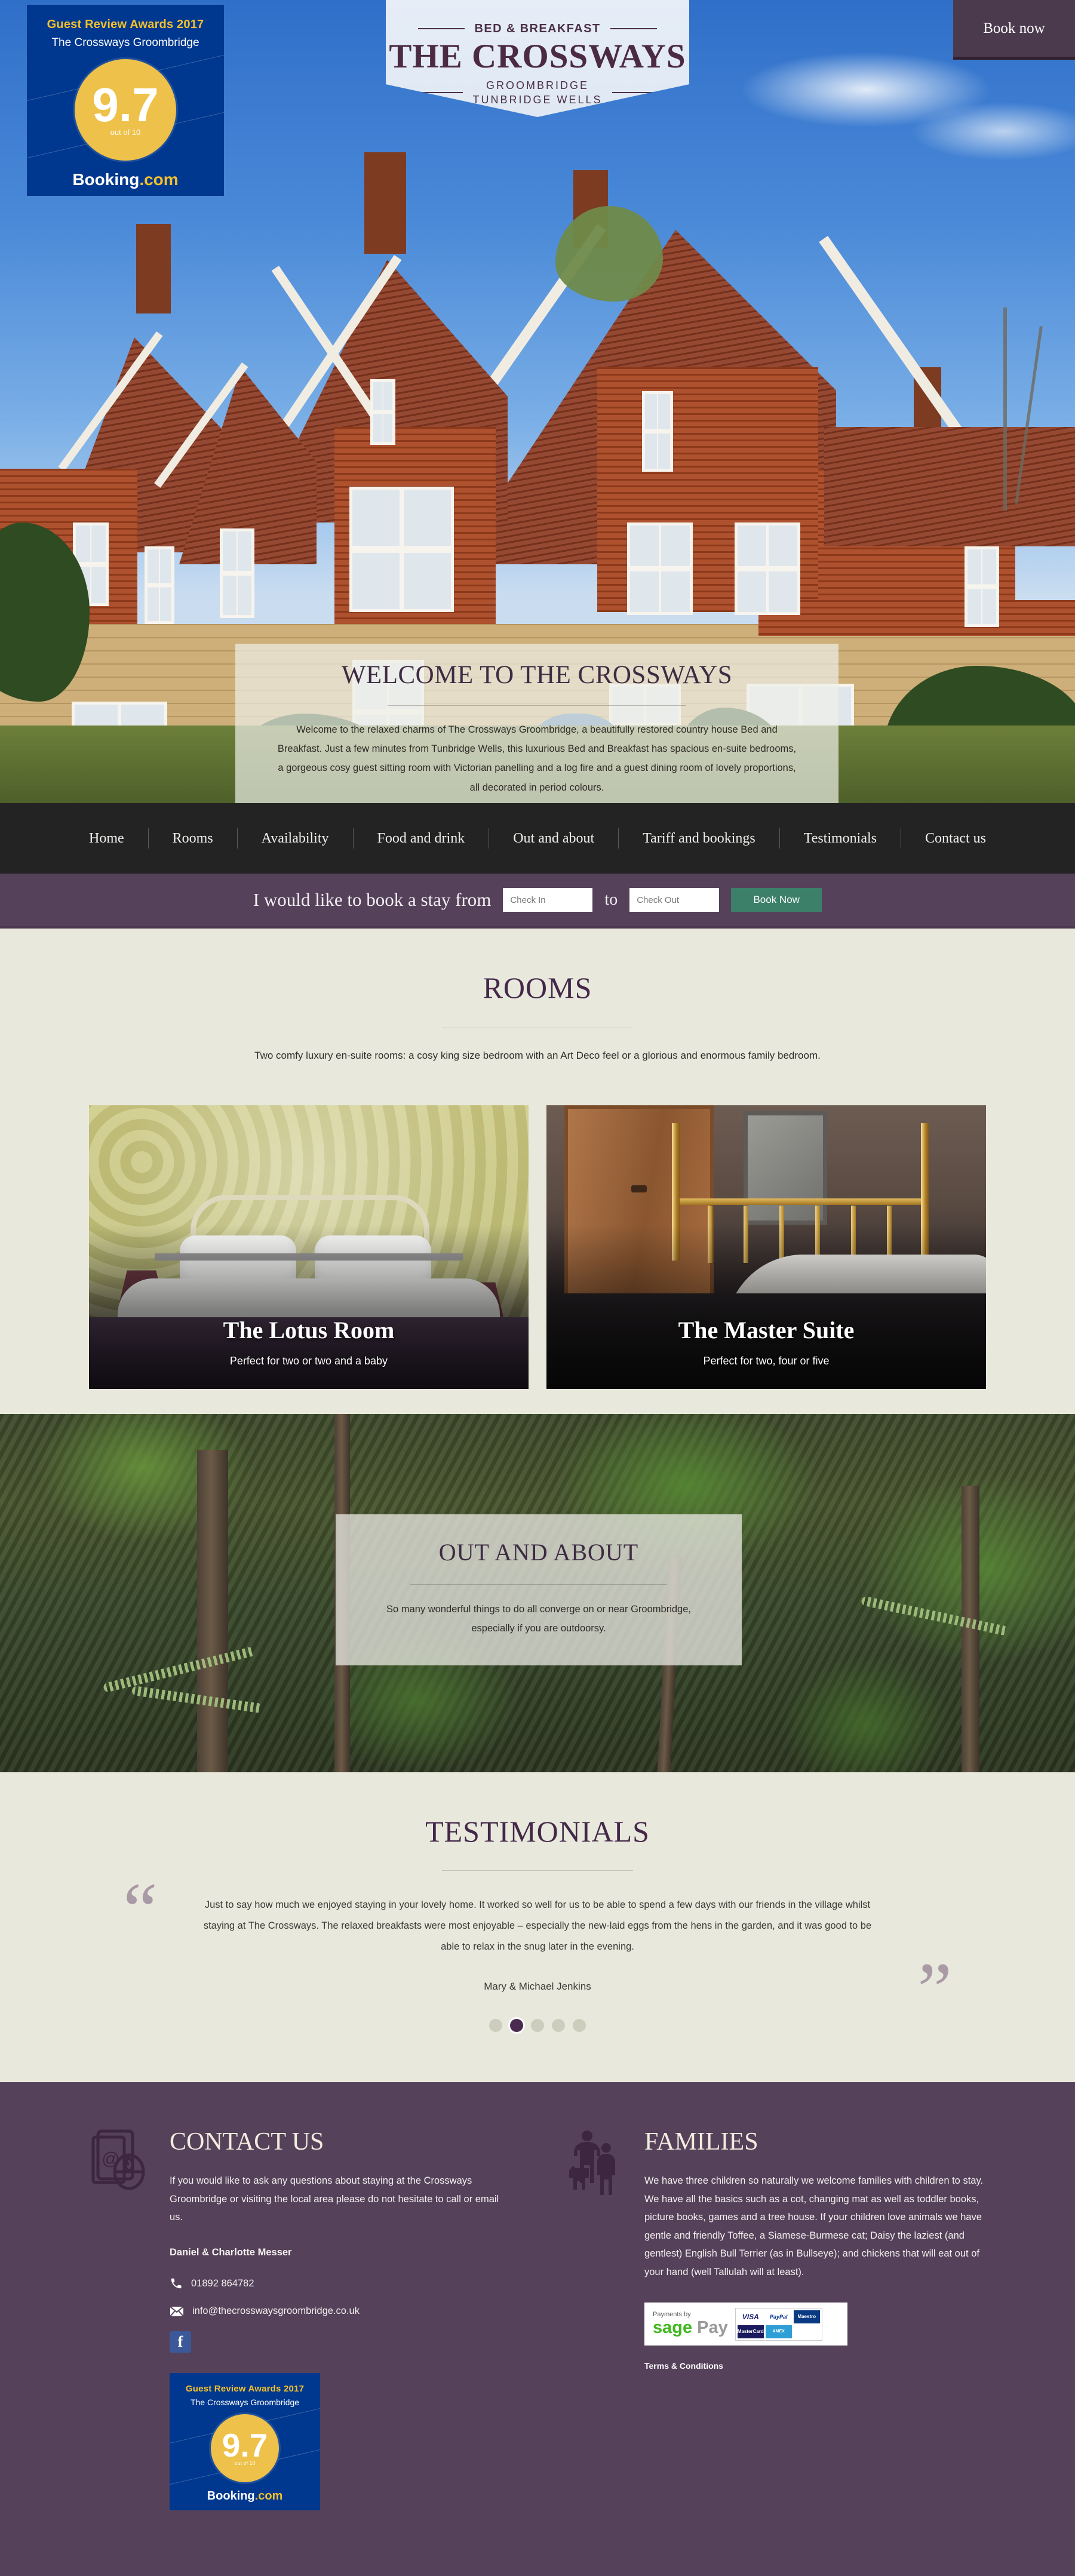  Describe the element at coordinates (176, 2284) in the screenshot. I see `phone-icon` at that location.